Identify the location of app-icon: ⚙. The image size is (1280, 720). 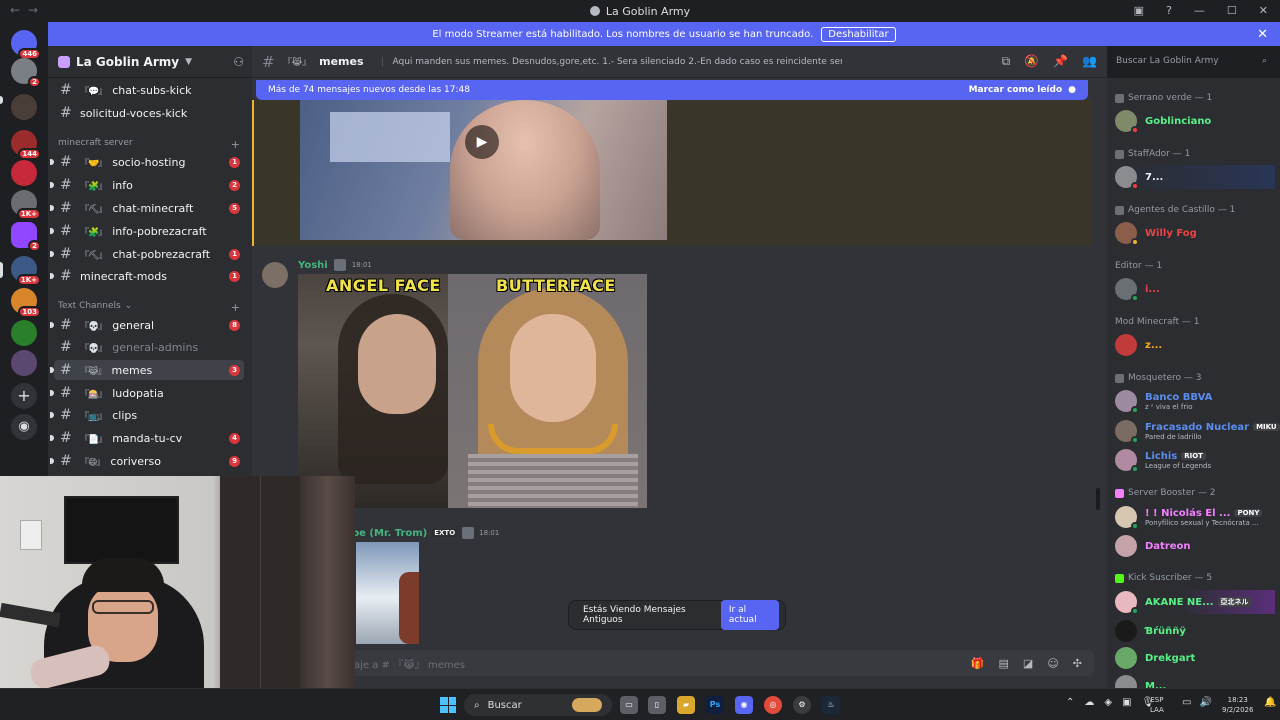
(802, 705).